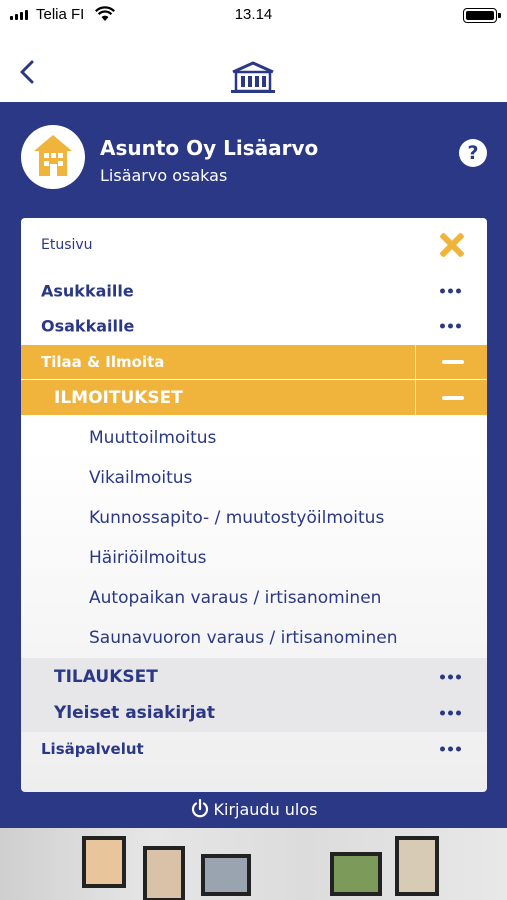  What do you see at coordinates (254, 438) in the screenshot?
I see `notification-item-moving: Muuttoilmoitus` at bounding box center [254, 438].